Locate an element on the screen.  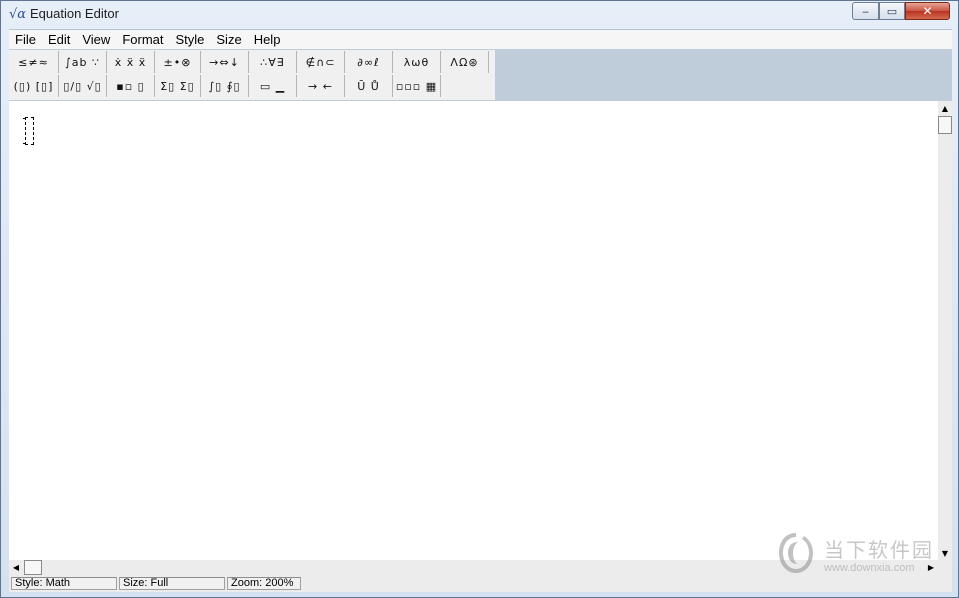
fraction-radical-templates-button: ▯/▯ √▯ is located at coordinates (83, 86).